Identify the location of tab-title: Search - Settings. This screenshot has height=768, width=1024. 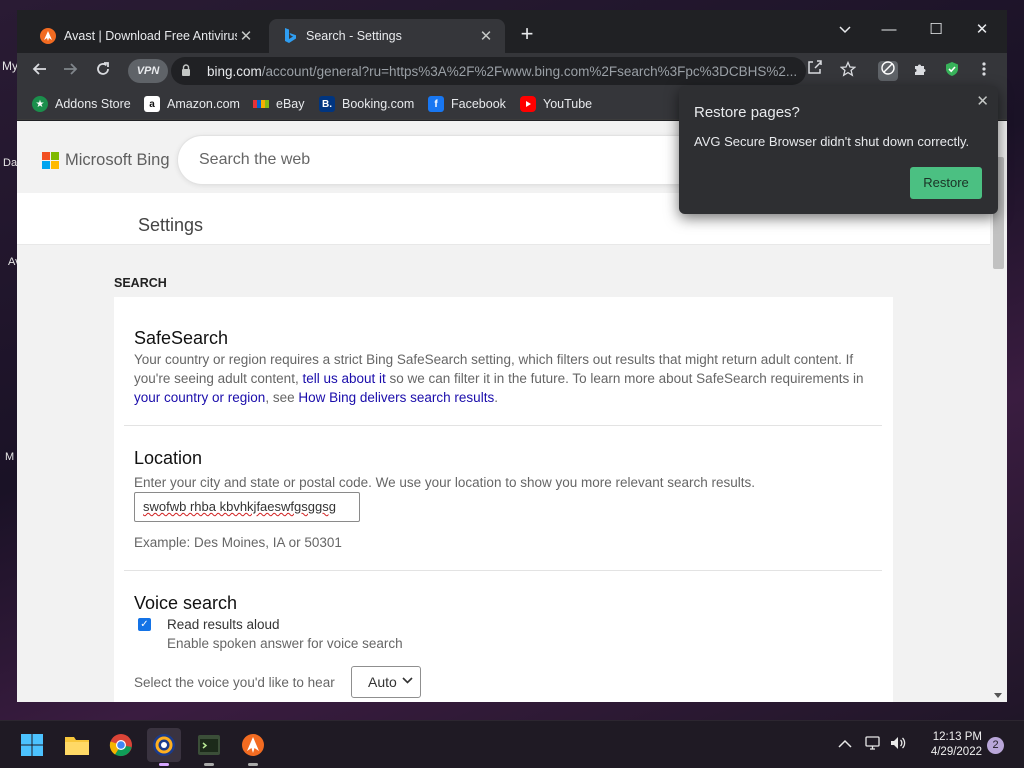
(354, 36).